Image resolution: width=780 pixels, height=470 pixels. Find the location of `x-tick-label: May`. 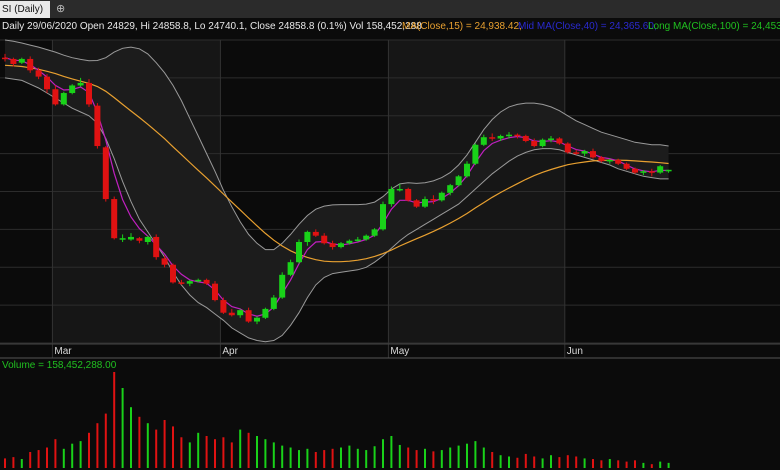

x-tick-label: May is located at coordinates (399, 351).